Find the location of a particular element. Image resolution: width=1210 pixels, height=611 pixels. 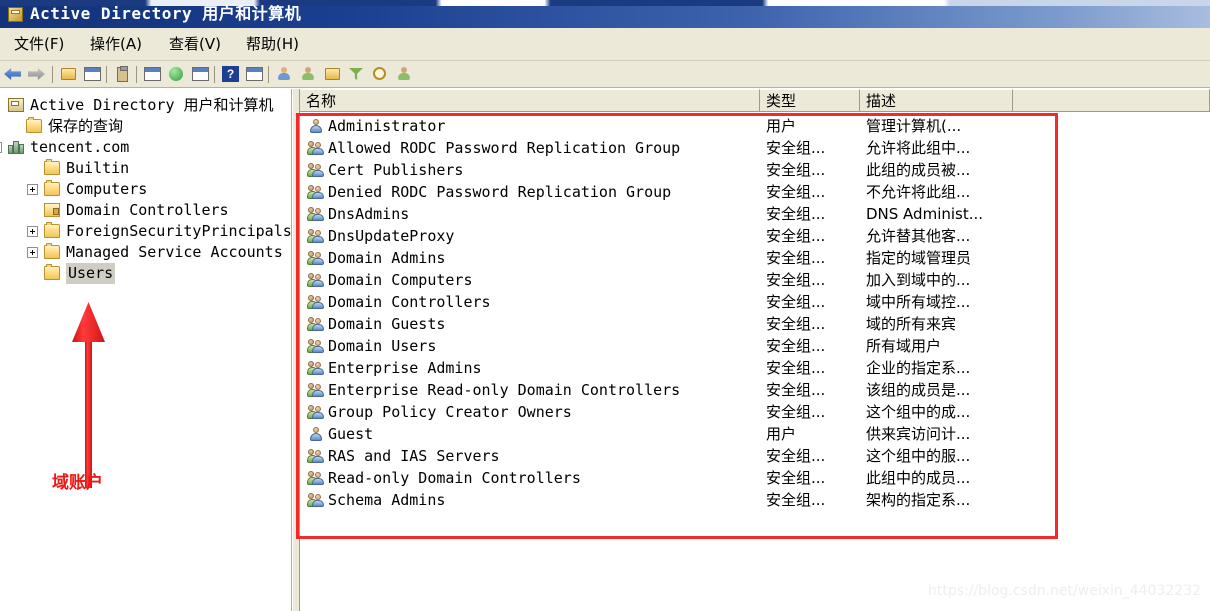

column-header-2: 类型 is located at coordinates (810, 100).